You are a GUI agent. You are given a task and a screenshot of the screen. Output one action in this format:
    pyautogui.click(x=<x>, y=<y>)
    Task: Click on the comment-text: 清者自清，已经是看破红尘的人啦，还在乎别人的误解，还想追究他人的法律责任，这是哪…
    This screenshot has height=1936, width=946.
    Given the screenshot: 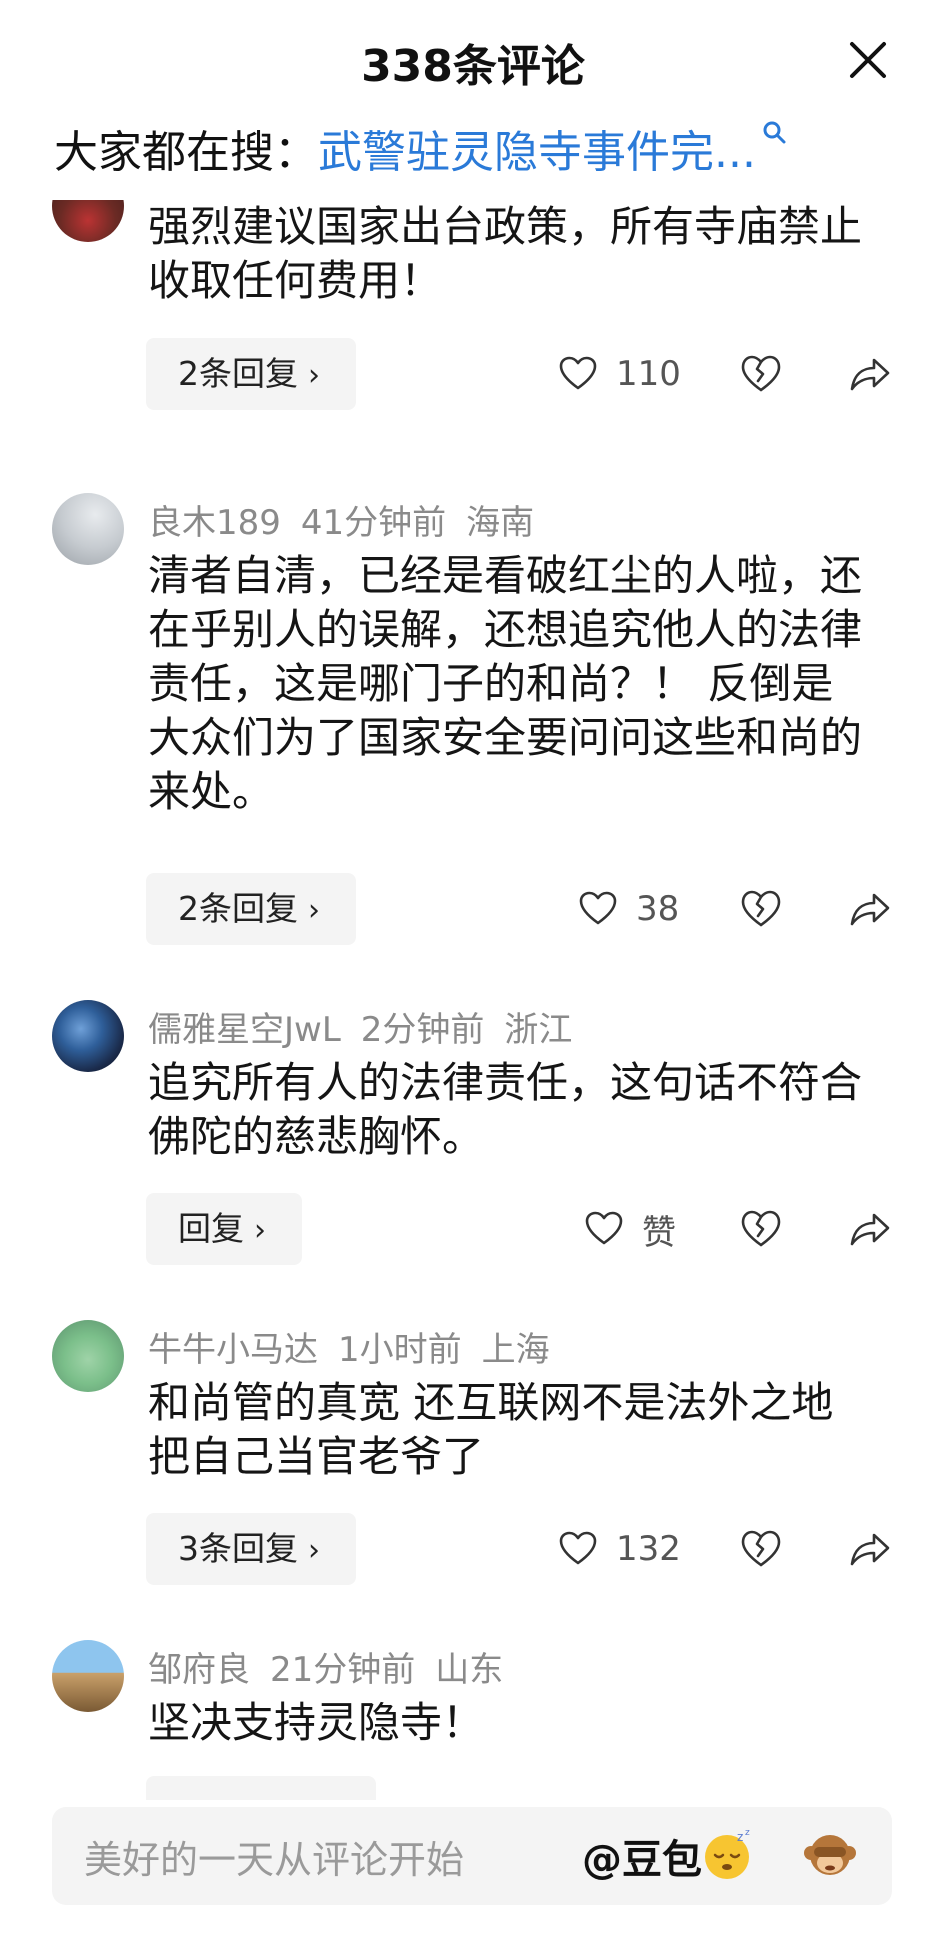 What is the action you would take?
    pyautogui.click(x=505, y=683)
    